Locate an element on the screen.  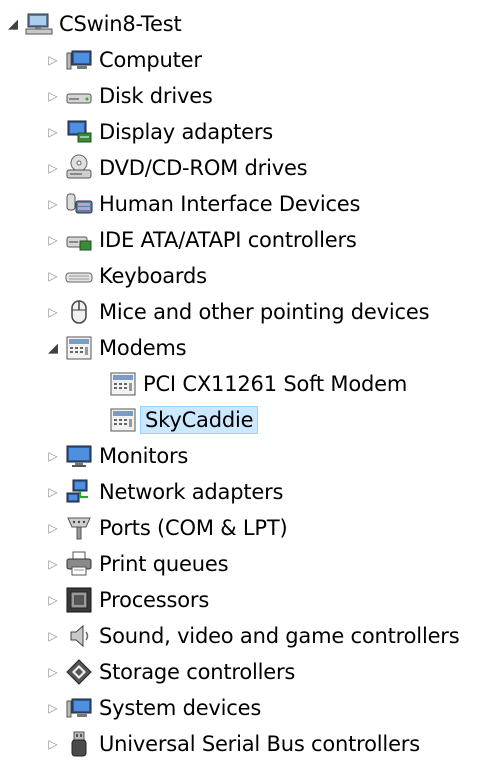
tree-item-label: System devices is located at coordinates (180, 708).